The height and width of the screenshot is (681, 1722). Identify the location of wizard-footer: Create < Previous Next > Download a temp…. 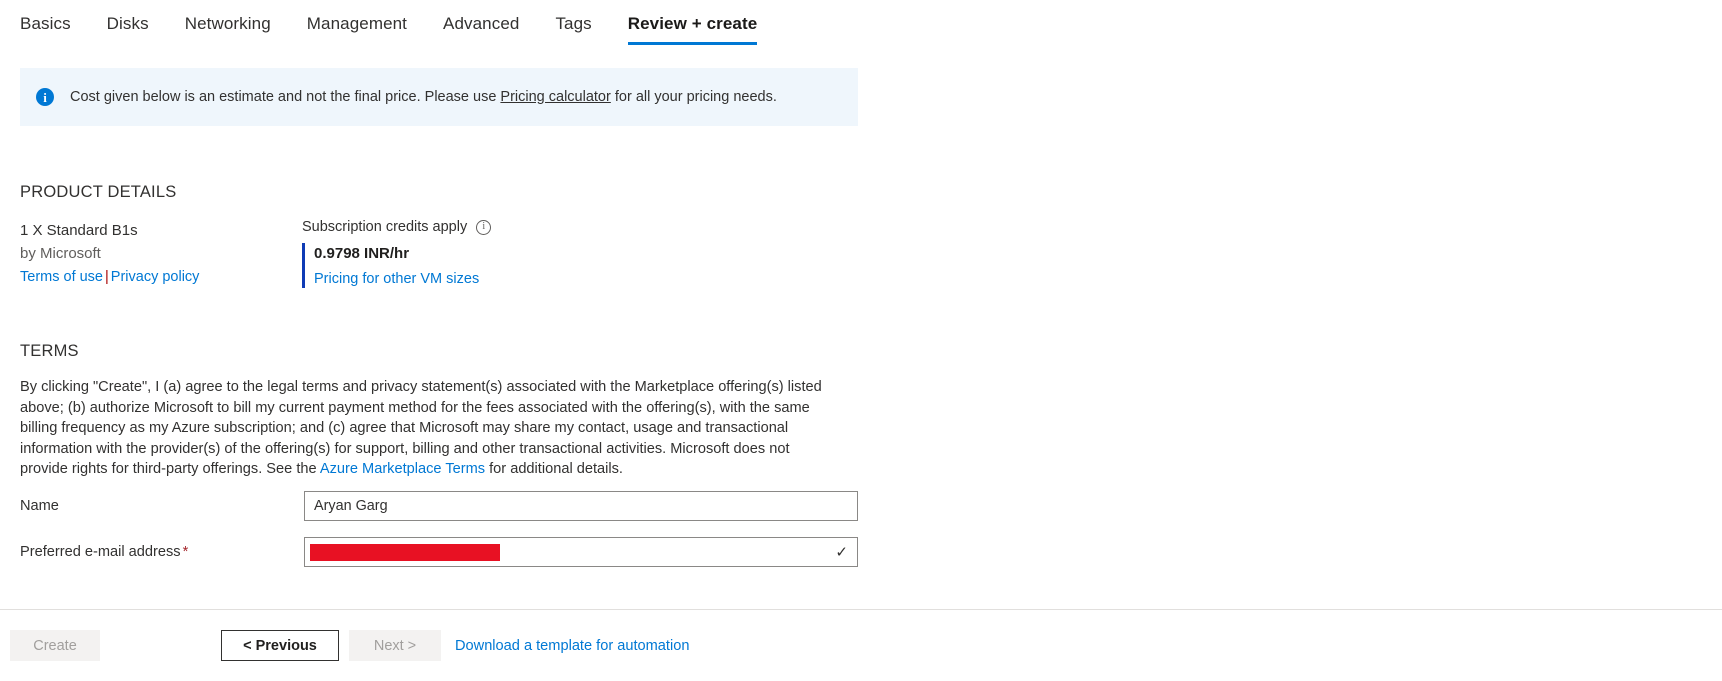
(861, 645).